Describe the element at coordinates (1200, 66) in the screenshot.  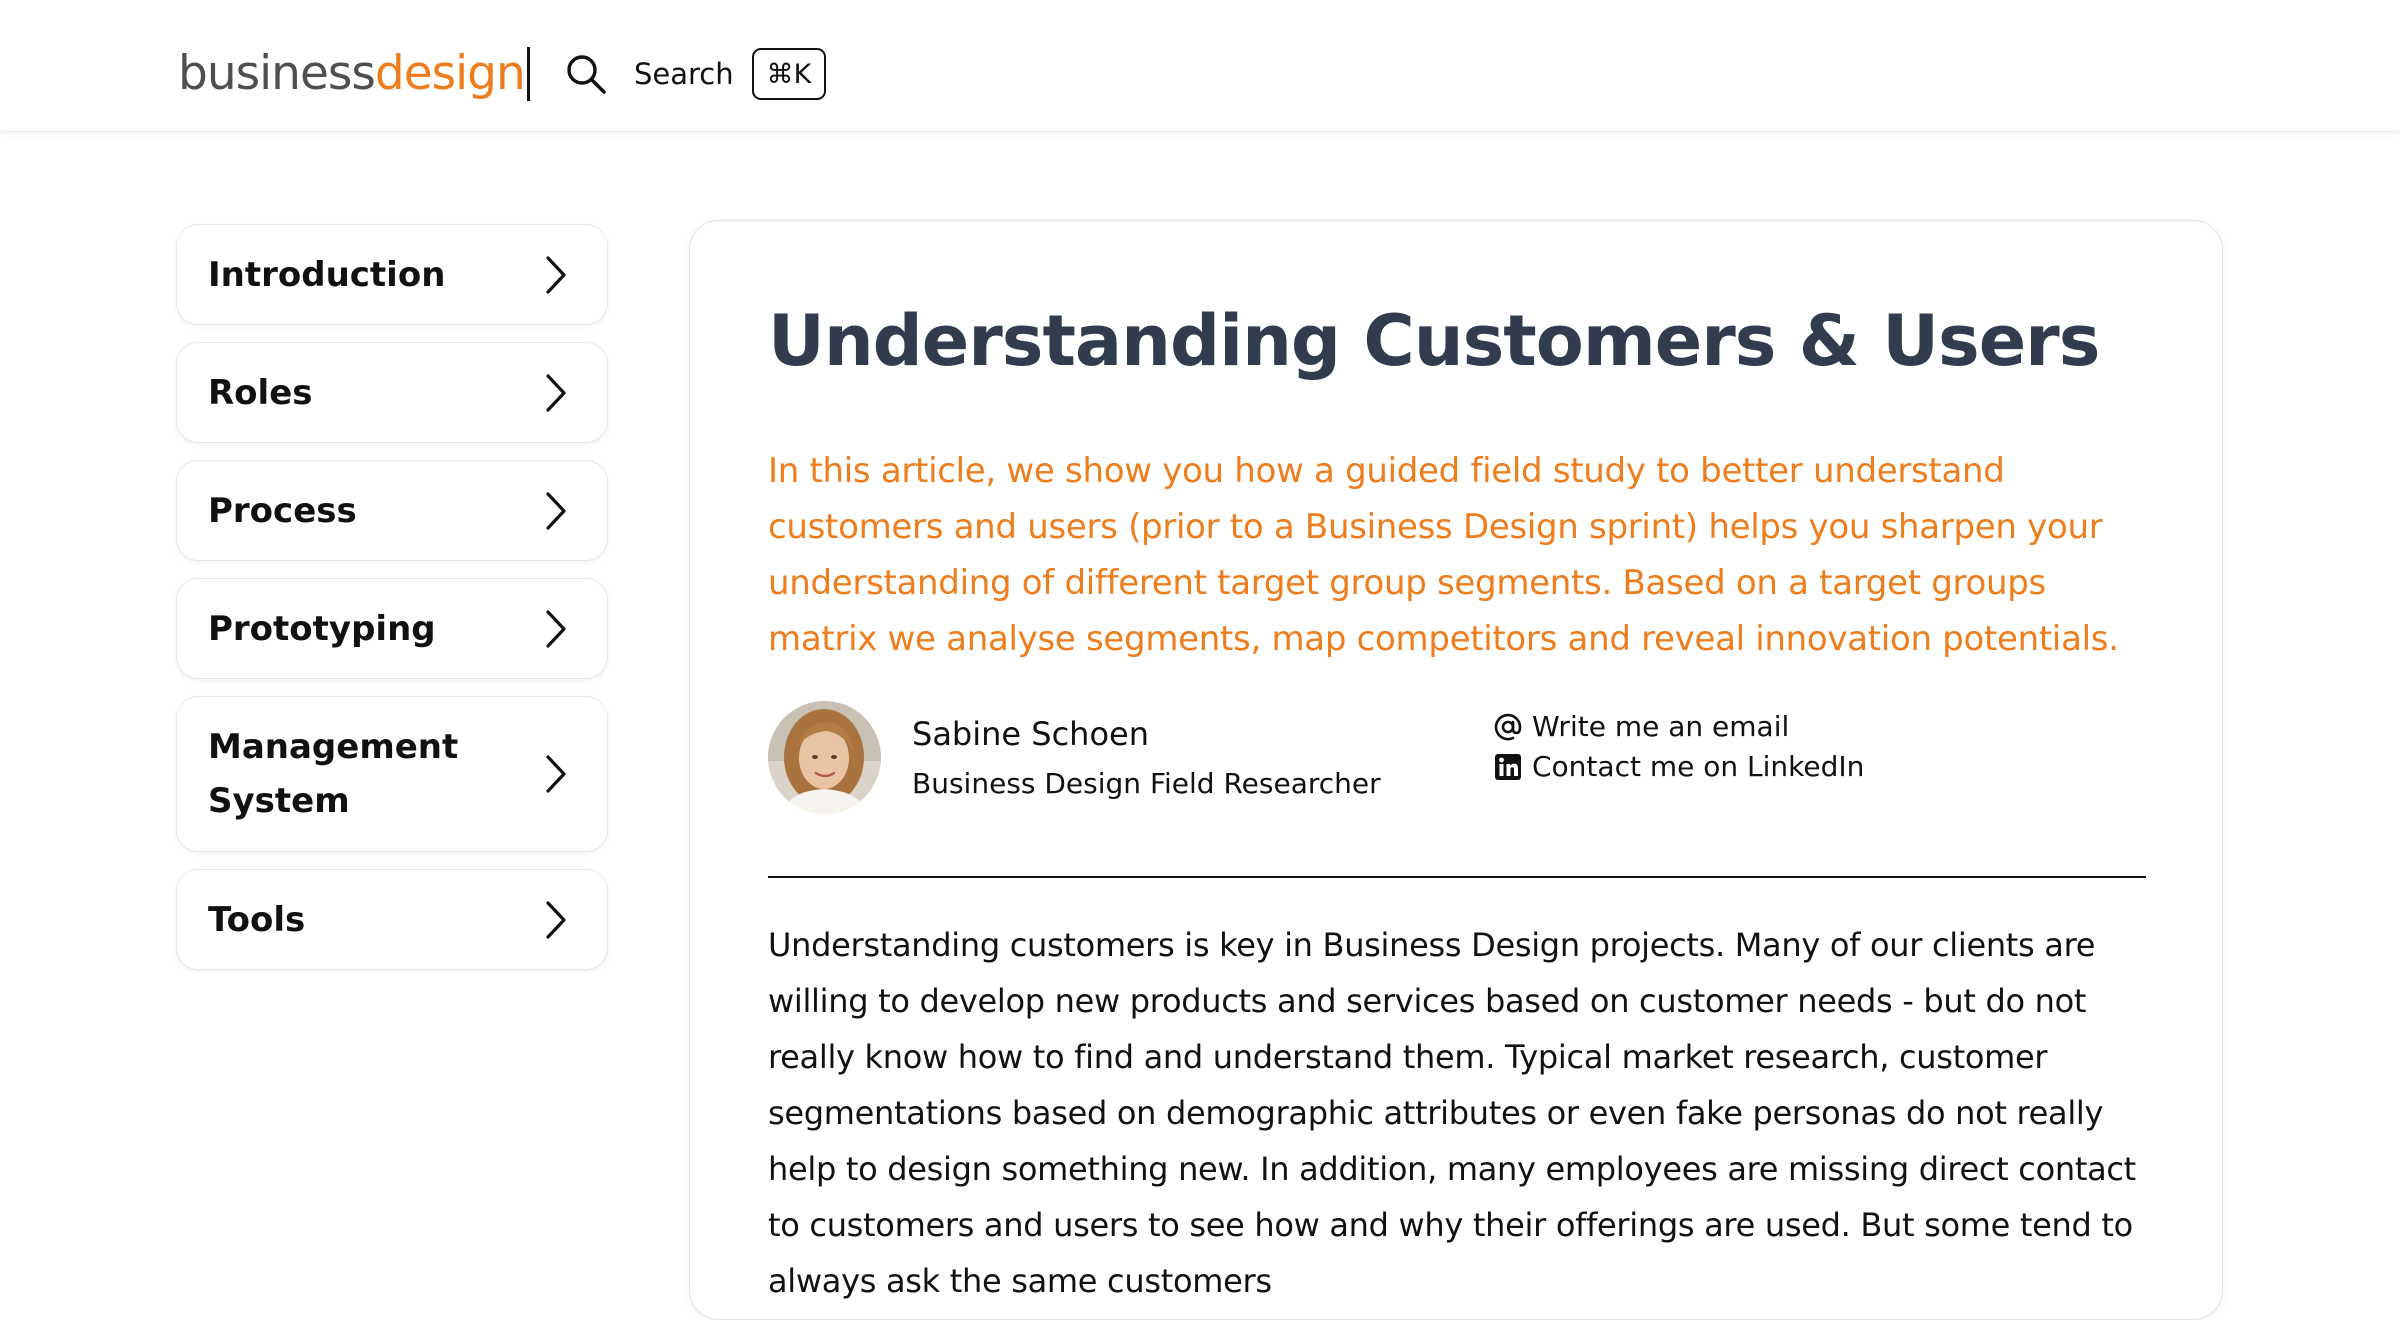
I see `top-header: businessdesign Search ⌘K` at that location.